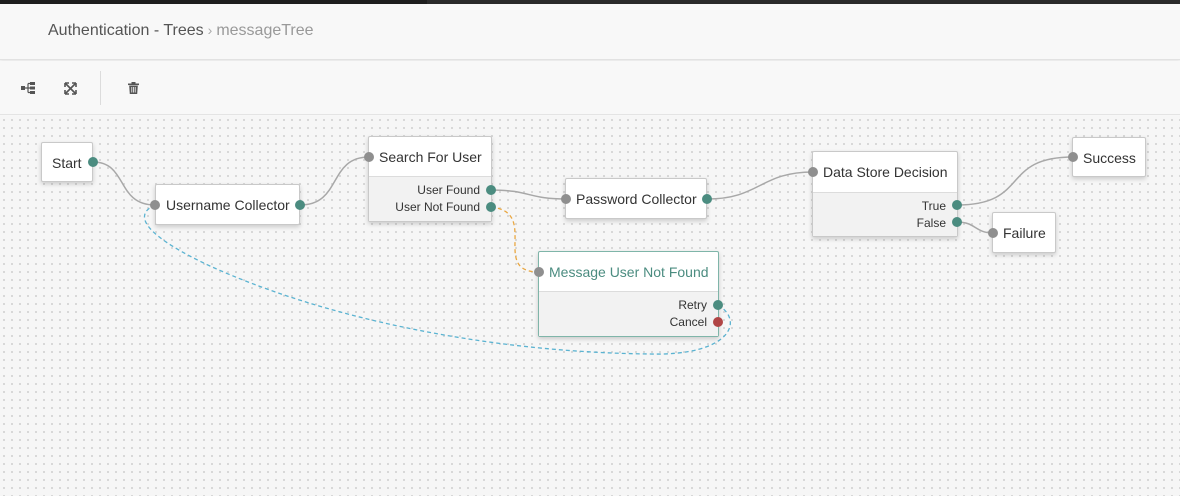 The width and height of the screenshot is (1180, 496). I want to click on breadcrumb-parent-link: Authentication - Trees, so click(126, 30).